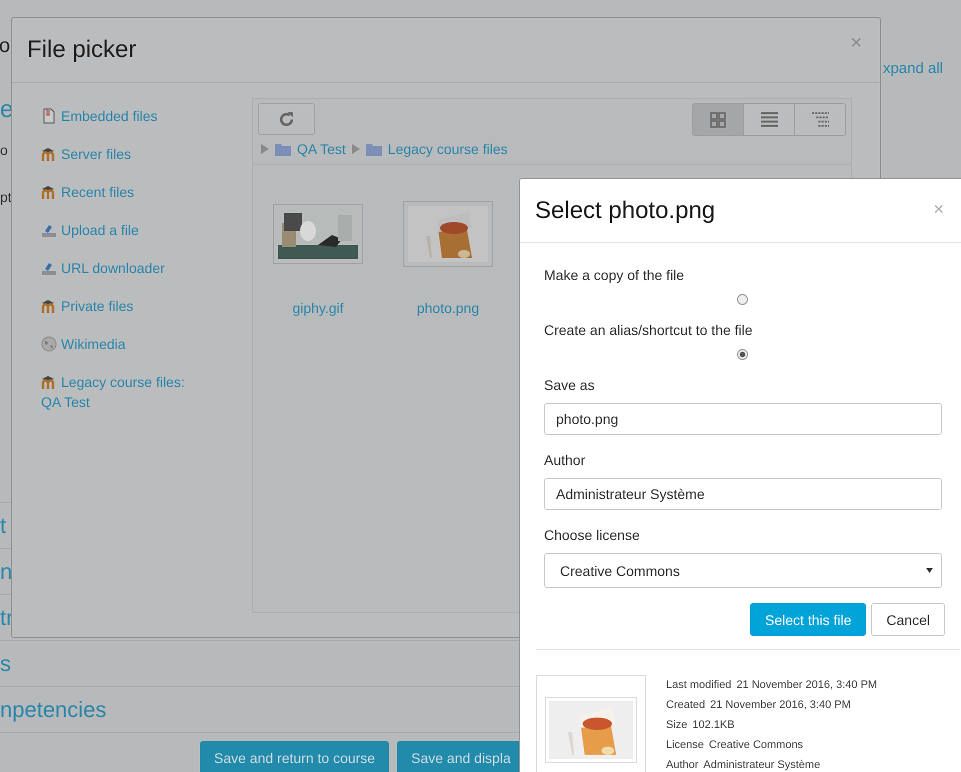  Describe the element at coordinates (437, 149) in the screenshot. I see `breadcrumb-link: Legacy course files` at that location.